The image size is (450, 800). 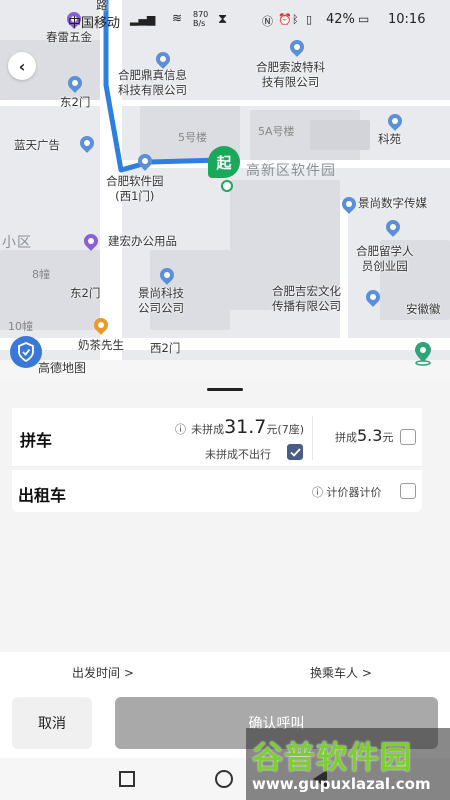 What do you see at coordinates (52, 723) in the screenshot?
I see `cancel-button: 取消` at bounding box center [52, 723].